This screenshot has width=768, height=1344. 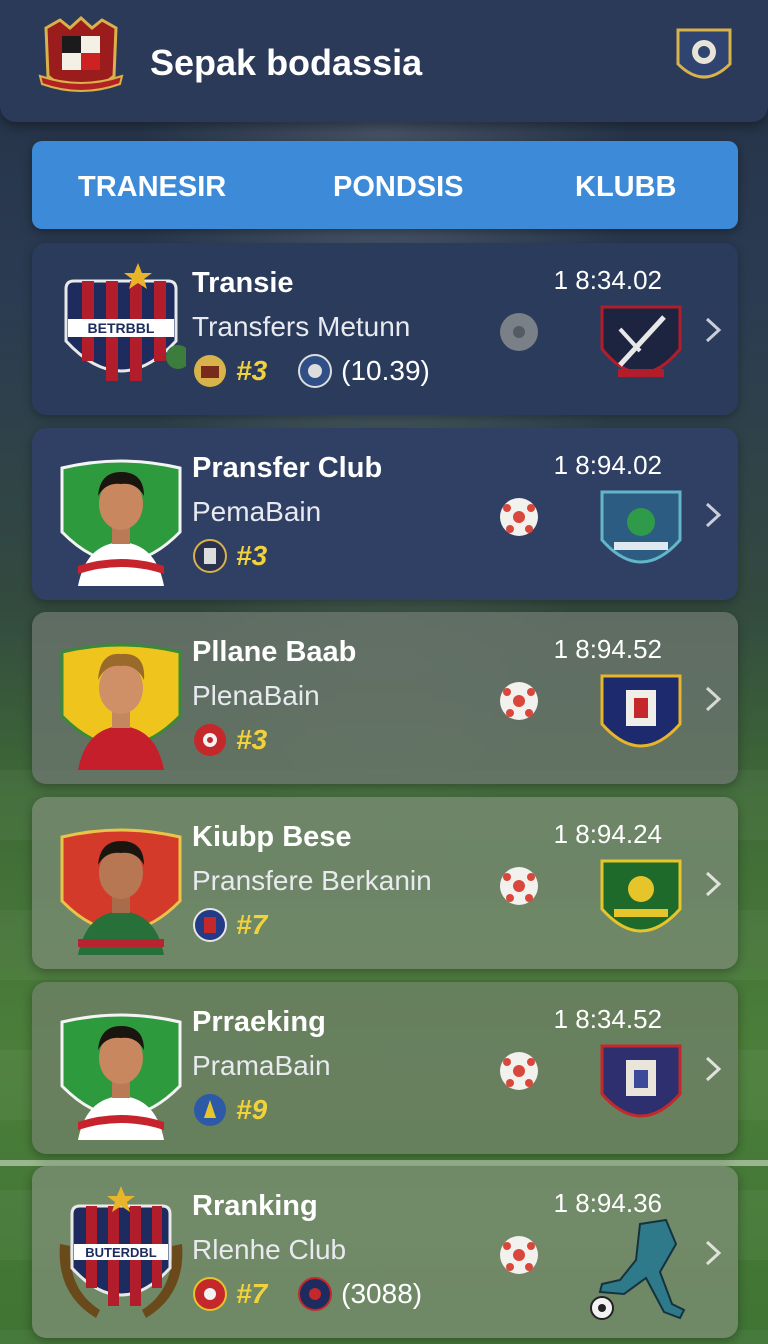 I want to click on club-crest-icon: BUTERDBL, so click(x=121, y=1252).